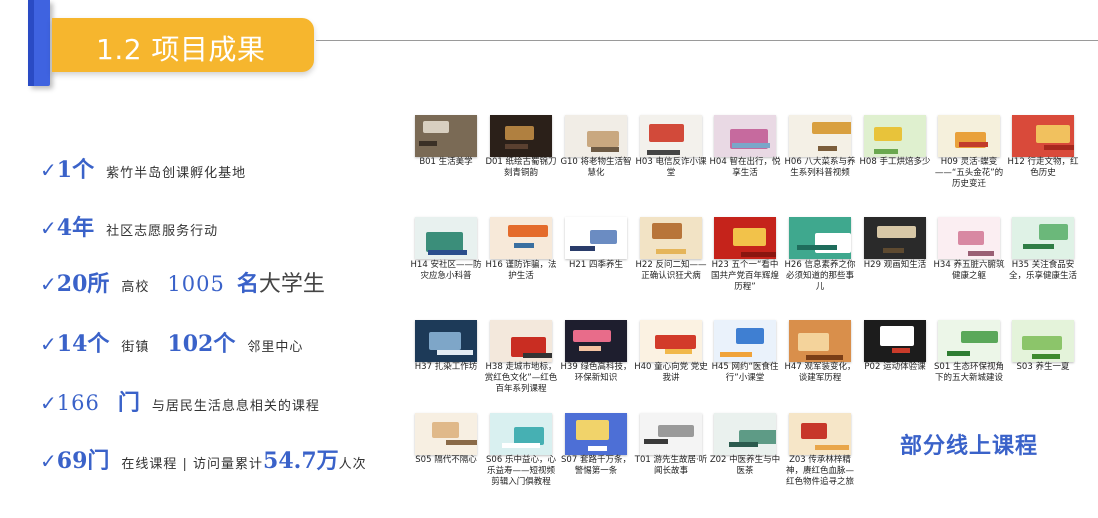 The height and width of the screenshot is (518, 1098). Describe the element at coordinates (969, 173) in the screenshot. I see `course-caption: H09 灵活·蝶变——“五头金花”的历史变迁` at that location.